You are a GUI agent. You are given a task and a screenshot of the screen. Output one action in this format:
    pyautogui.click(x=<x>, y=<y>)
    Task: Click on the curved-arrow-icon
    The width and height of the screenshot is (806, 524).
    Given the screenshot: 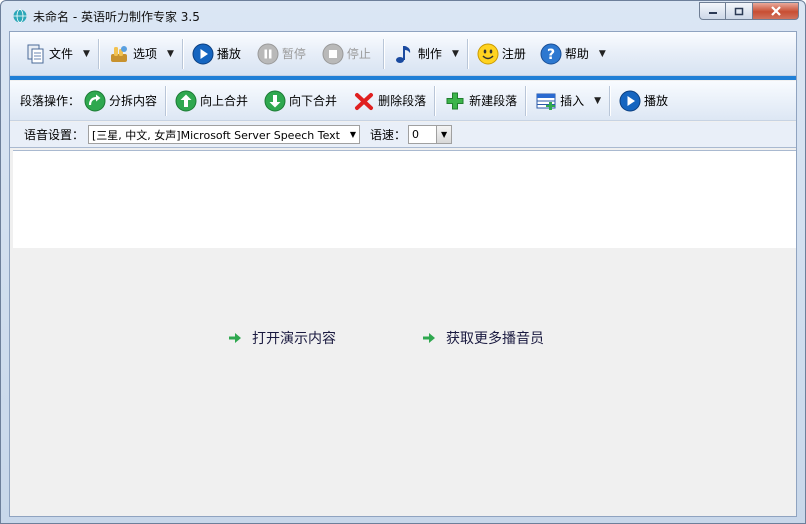 What is the action you would take?
    pyautogui.click(x=95, y=100)
    